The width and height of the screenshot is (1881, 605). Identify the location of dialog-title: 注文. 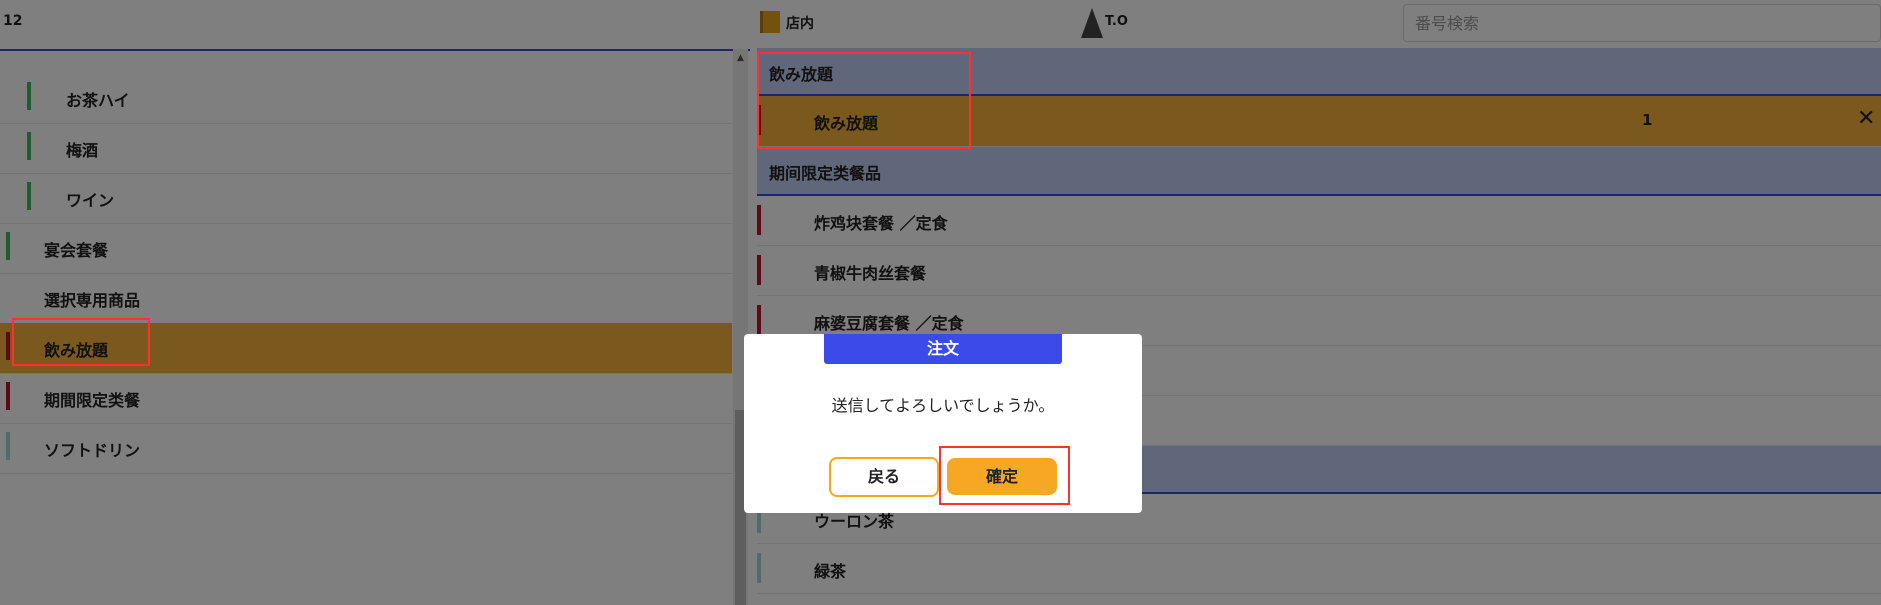
(943, 349).